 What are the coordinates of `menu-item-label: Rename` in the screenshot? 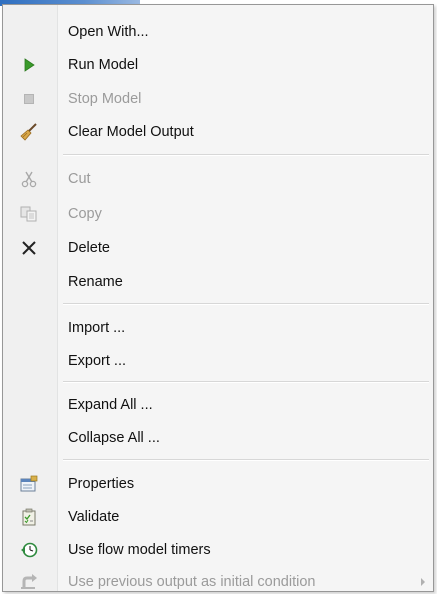 It's located at (95, 281).